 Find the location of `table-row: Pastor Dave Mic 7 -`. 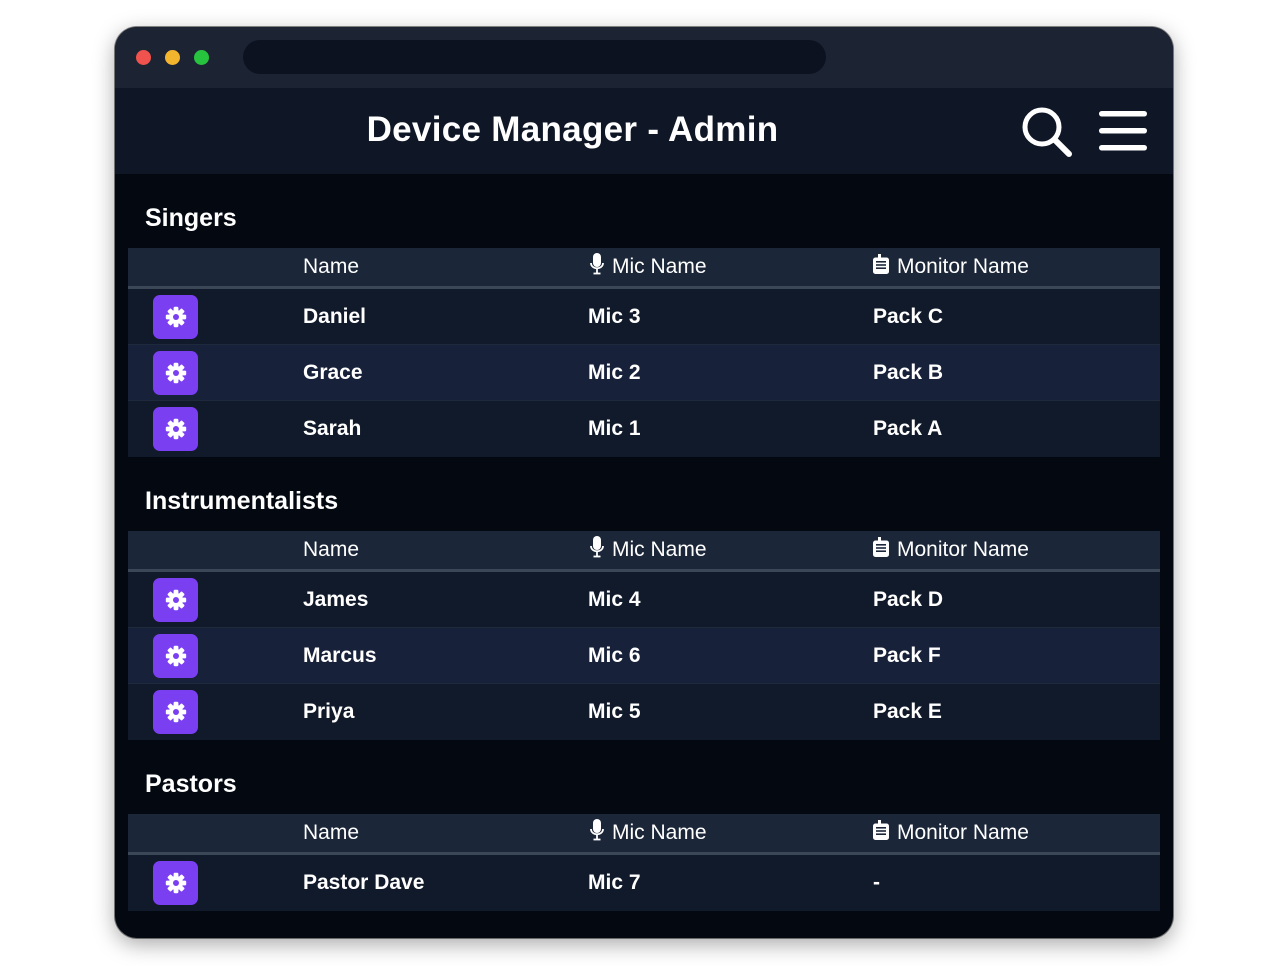

table-row: Pastor Dave Mic 7 - is located at coordinates (644, 883).